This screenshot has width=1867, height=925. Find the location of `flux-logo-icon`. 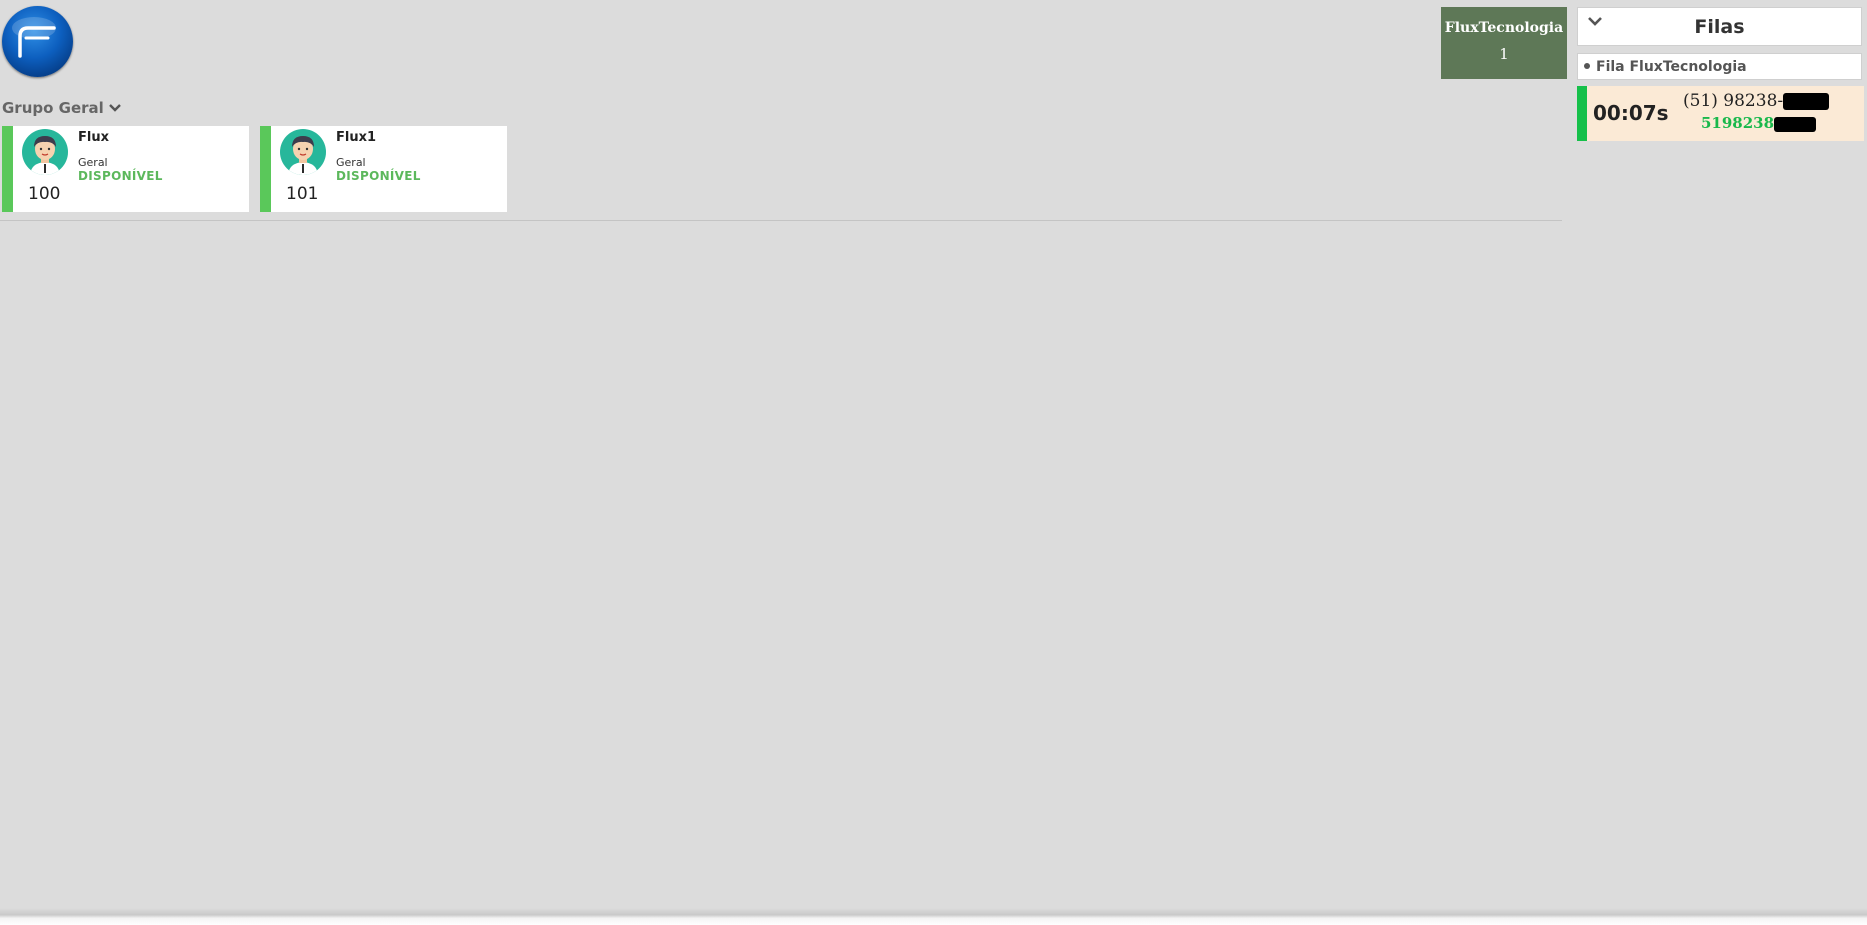

flux-logo-icon is located at coordinates (37, 41).